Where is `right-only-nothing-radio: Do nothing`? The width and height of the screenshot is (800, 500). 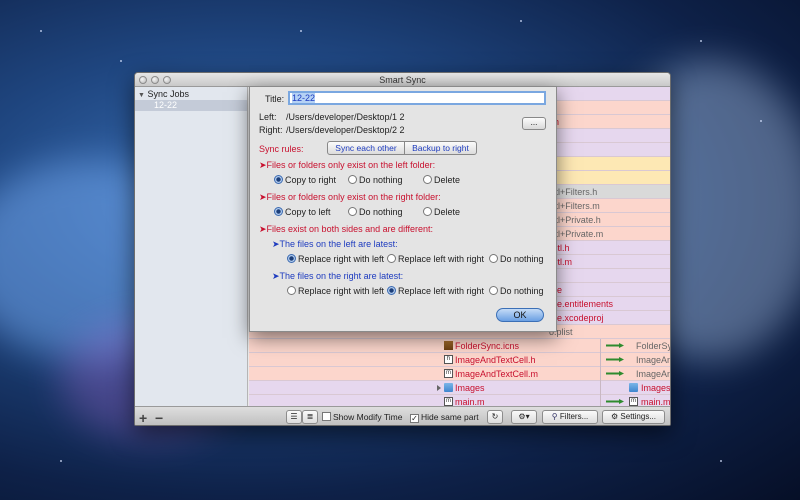
right-only-nothing-radio: Do nothing is located at coordinates (375, 212).